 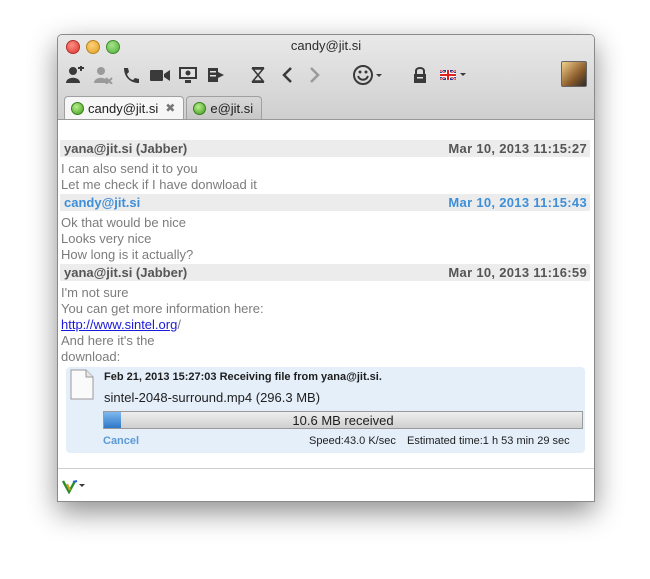 What do you see at coordinates (82, 384) in the screenshot?
I see `file-icon` at bounding box center [82, 384].